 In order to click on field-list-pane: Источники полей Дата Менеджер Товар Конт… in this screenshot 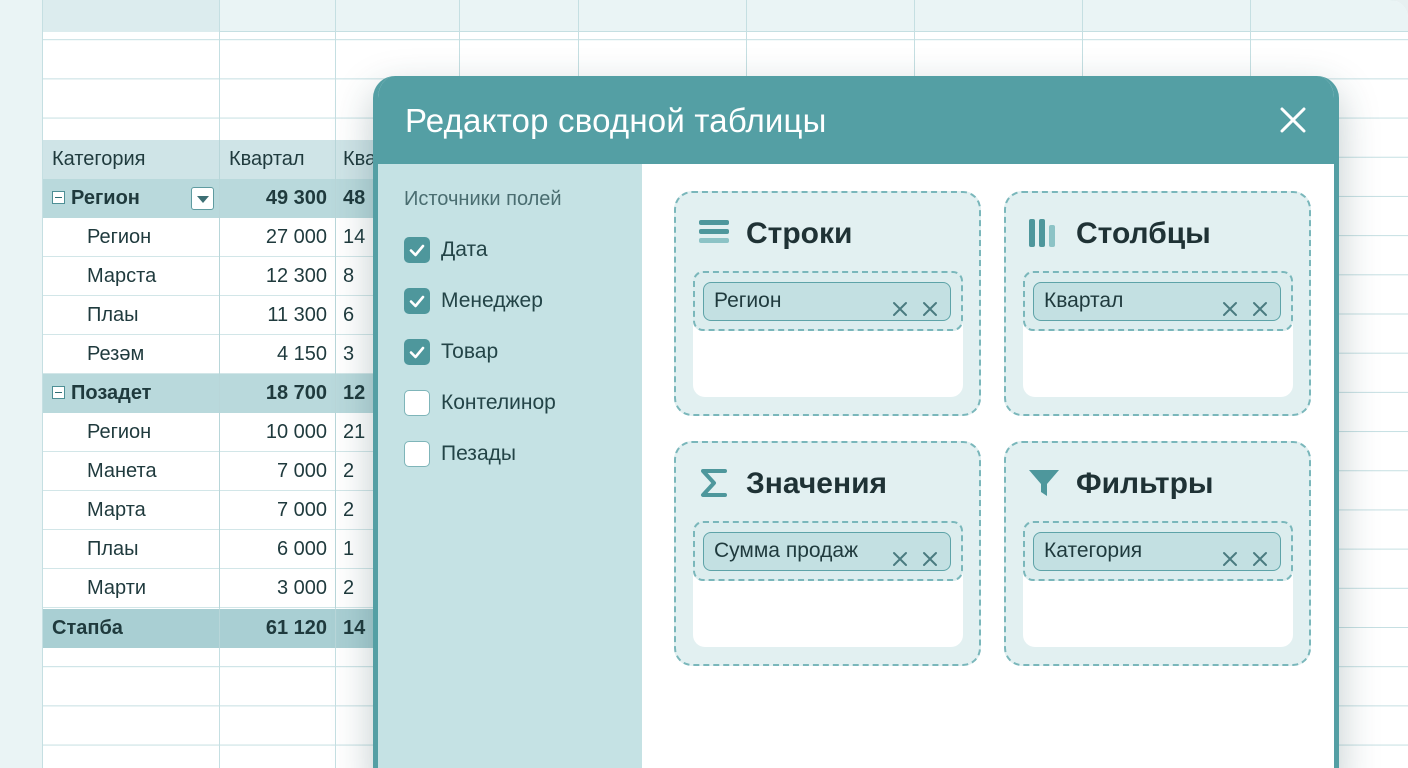, I will do `click(510, 466)`.